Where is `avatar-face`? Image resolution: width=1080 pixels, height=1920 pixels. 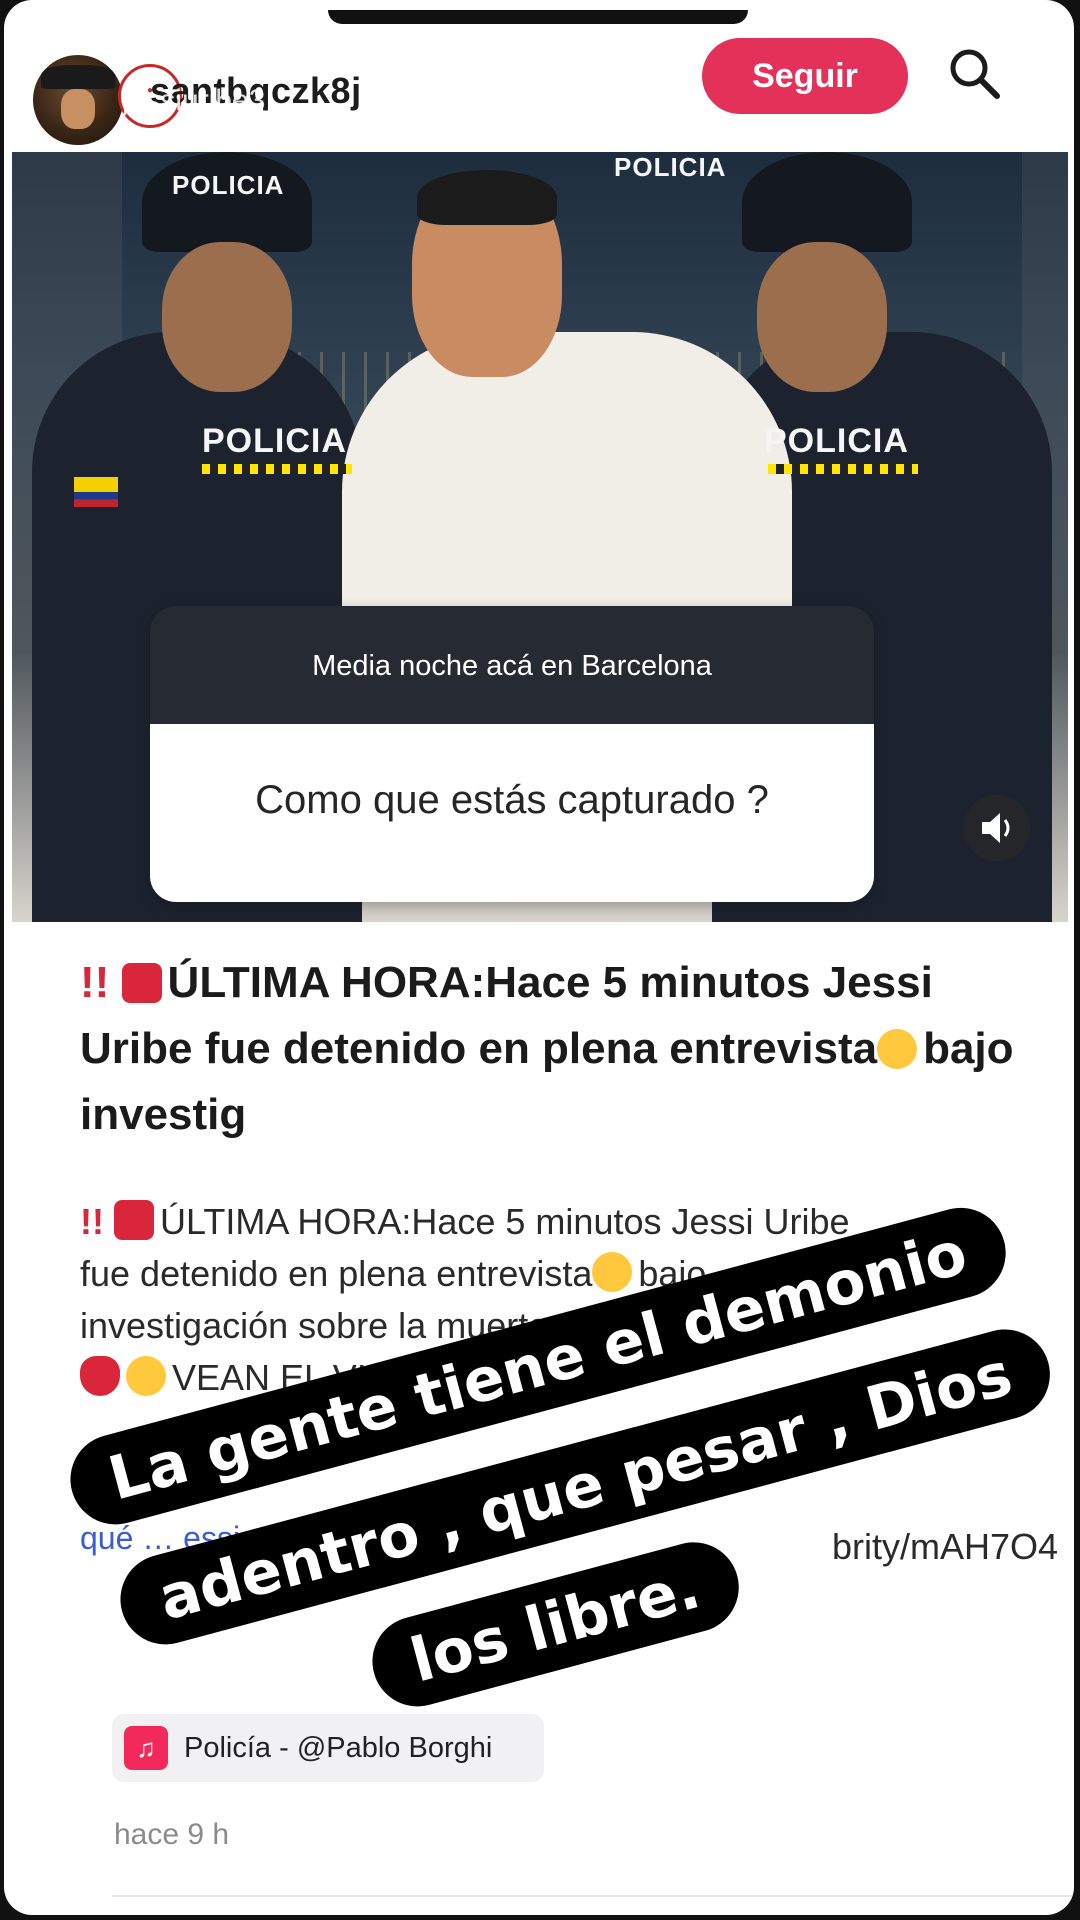
avatar-face is located at coordinates (78, 109).